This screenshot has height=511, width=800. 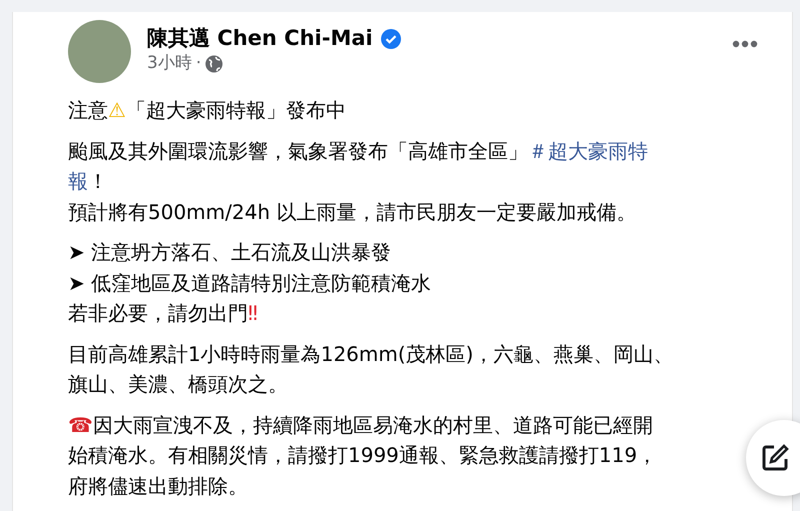 I want to click on hashtag-link: 報, so click(x=78, y=181).